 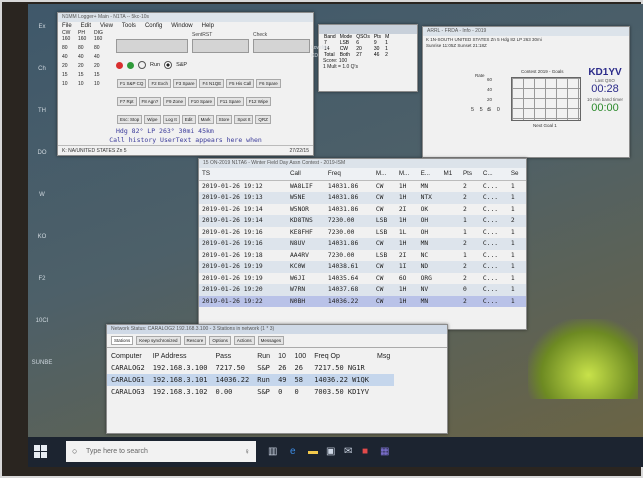 I want to click on function-key-button: F12 Wipe, so click(x=258, y=101).